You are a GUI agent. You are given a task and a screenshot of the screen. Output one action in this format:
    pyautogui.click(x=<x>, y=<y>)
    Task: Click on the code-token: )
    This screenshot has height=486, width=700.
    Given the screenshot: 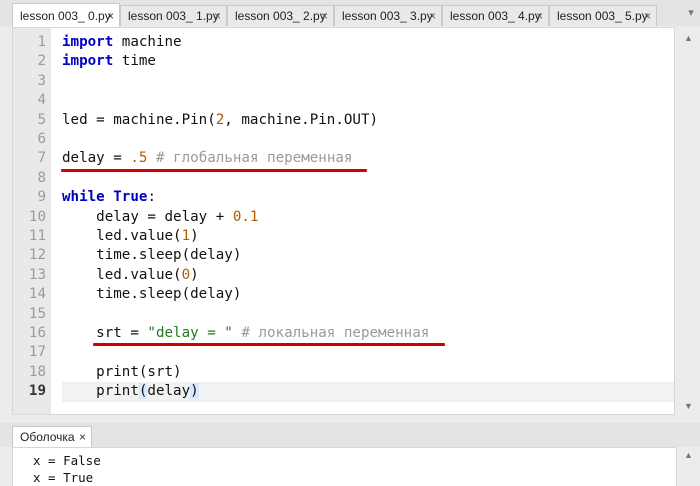 What is the action you would take?
    pyautogui.click(x=194, y=274)
    